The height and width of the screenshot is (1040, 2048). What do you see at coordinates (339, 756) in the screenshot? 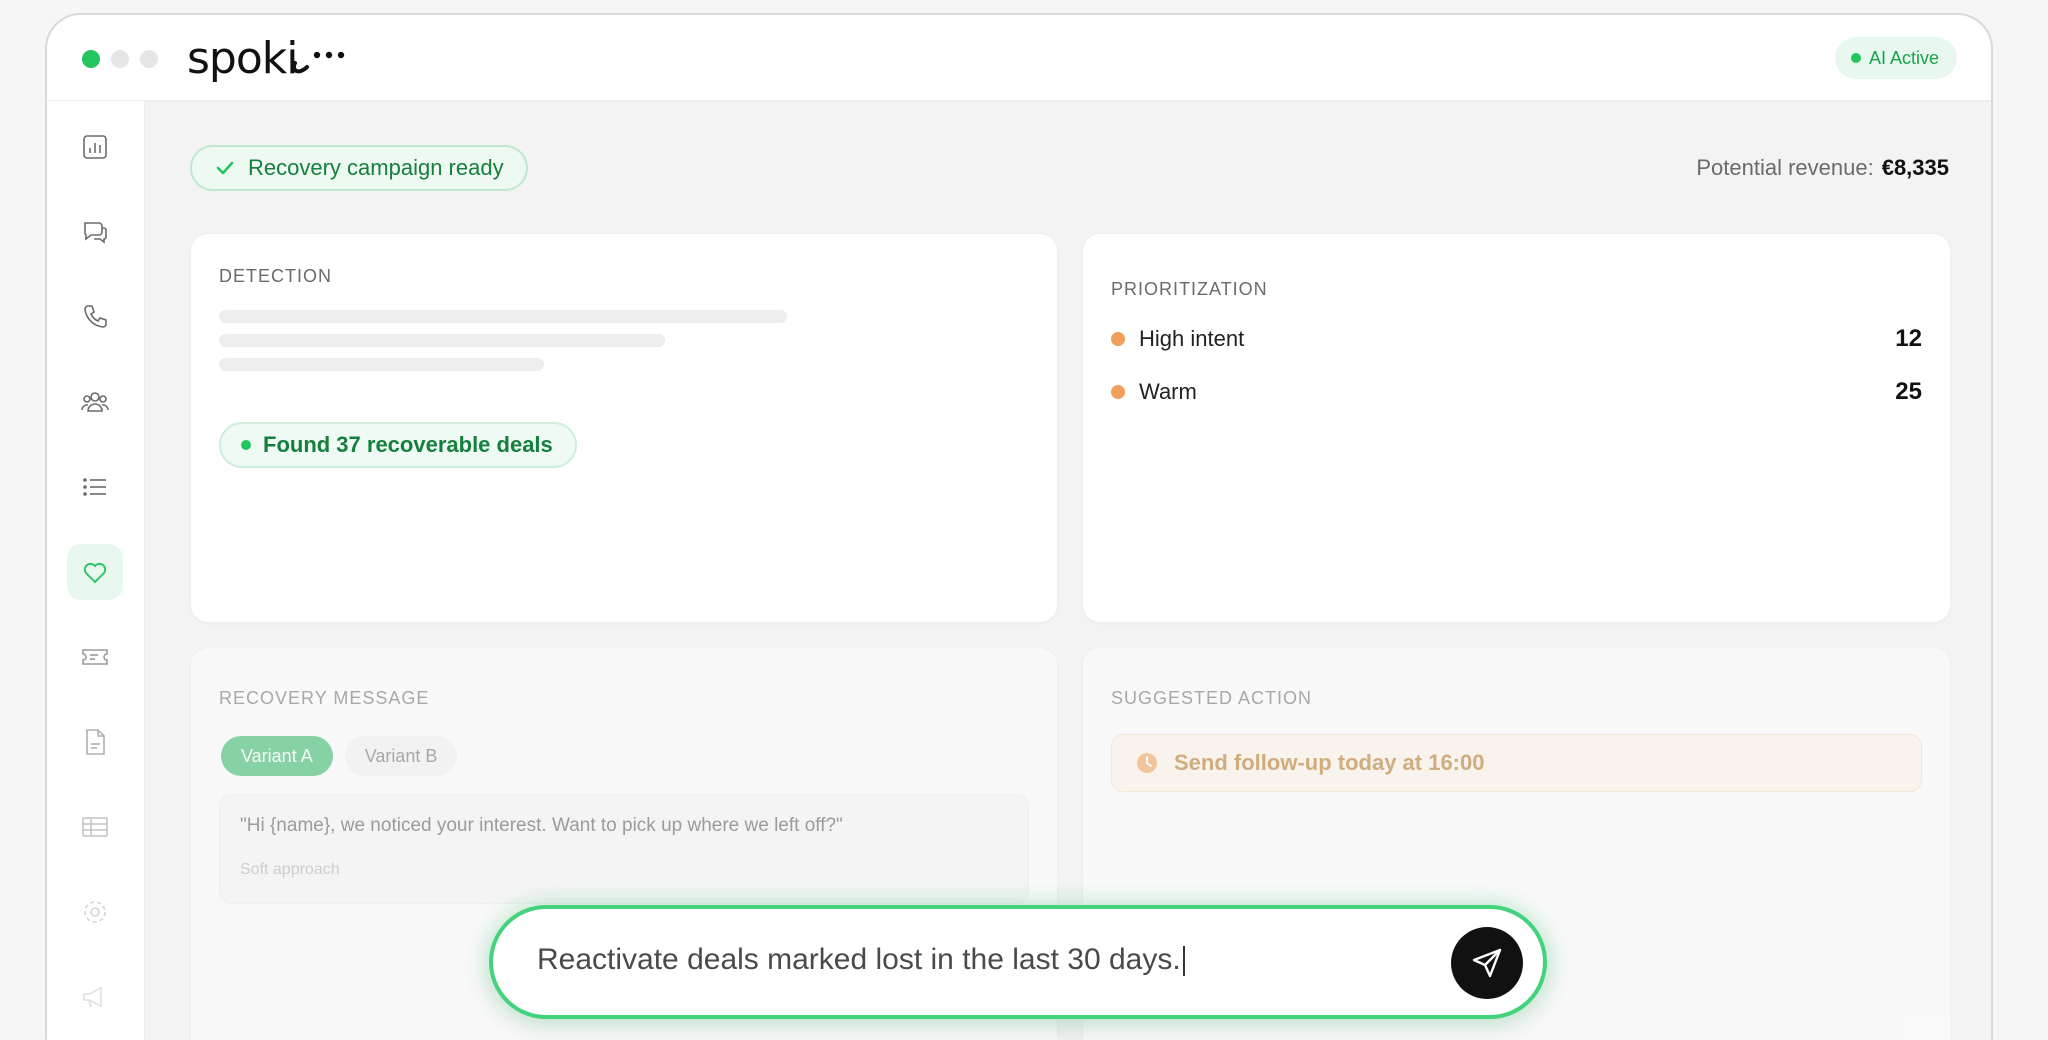
I see `variant-tabs: Variant A Variant B` at bounding box center [339, 756].